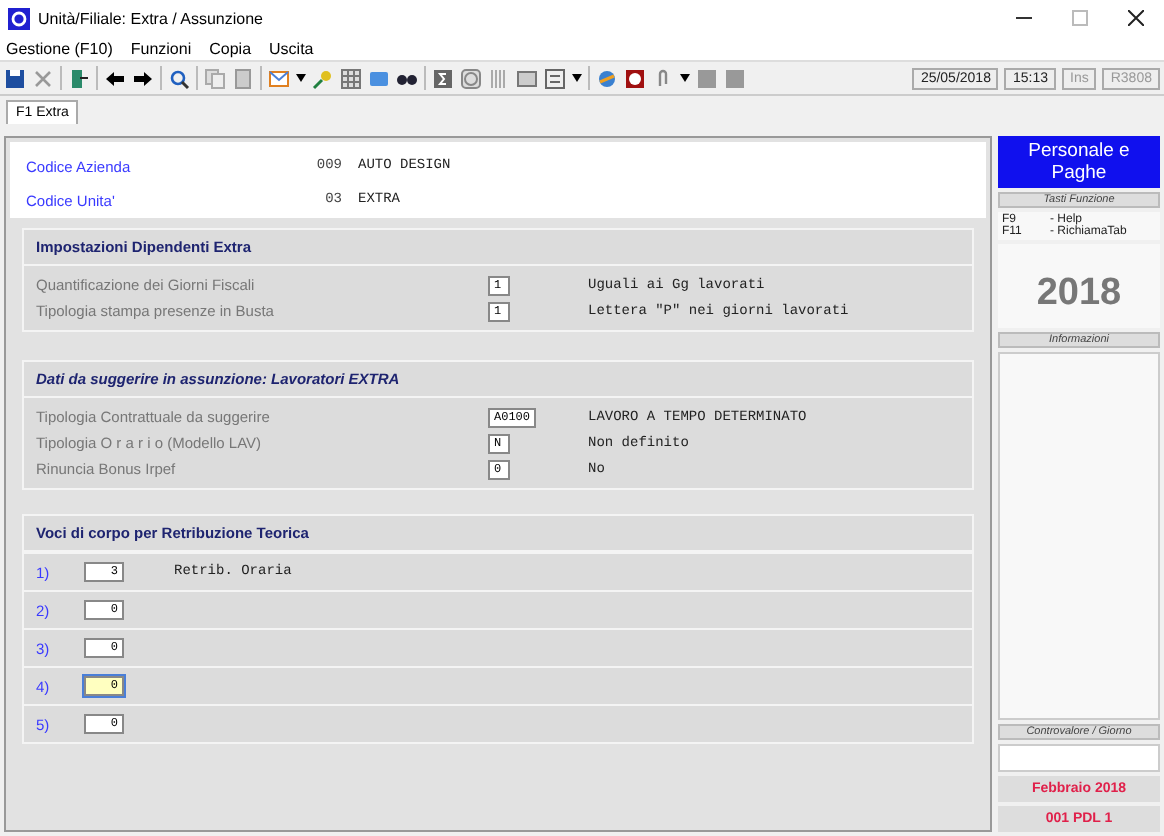 The width and height of the screenshot is (1164, 836). Describe the element at coordinates (179, 78) in the screenshot. I see `search-icon` at that location.